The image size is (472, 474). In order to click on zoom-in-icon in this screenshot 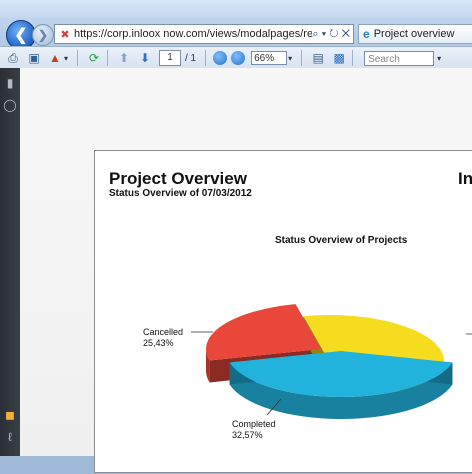, I will do `click(238, 58)`.